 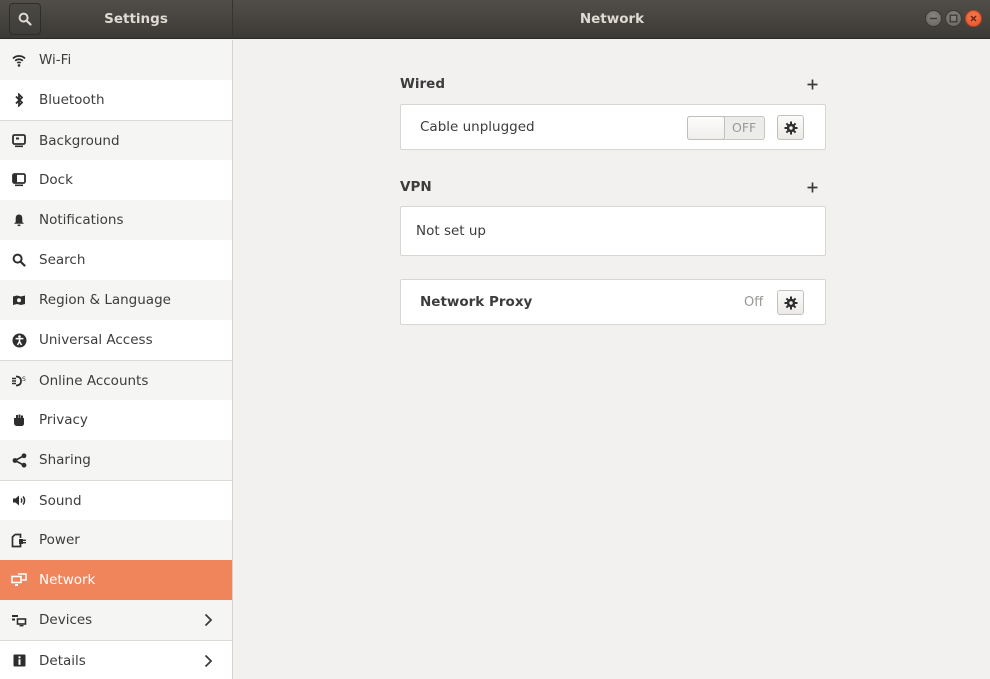 What do you see at coordinates (96, 340) in the screenshot?
I see `sidebar-item-label: Universal Access` at bounding box center [96, 340].